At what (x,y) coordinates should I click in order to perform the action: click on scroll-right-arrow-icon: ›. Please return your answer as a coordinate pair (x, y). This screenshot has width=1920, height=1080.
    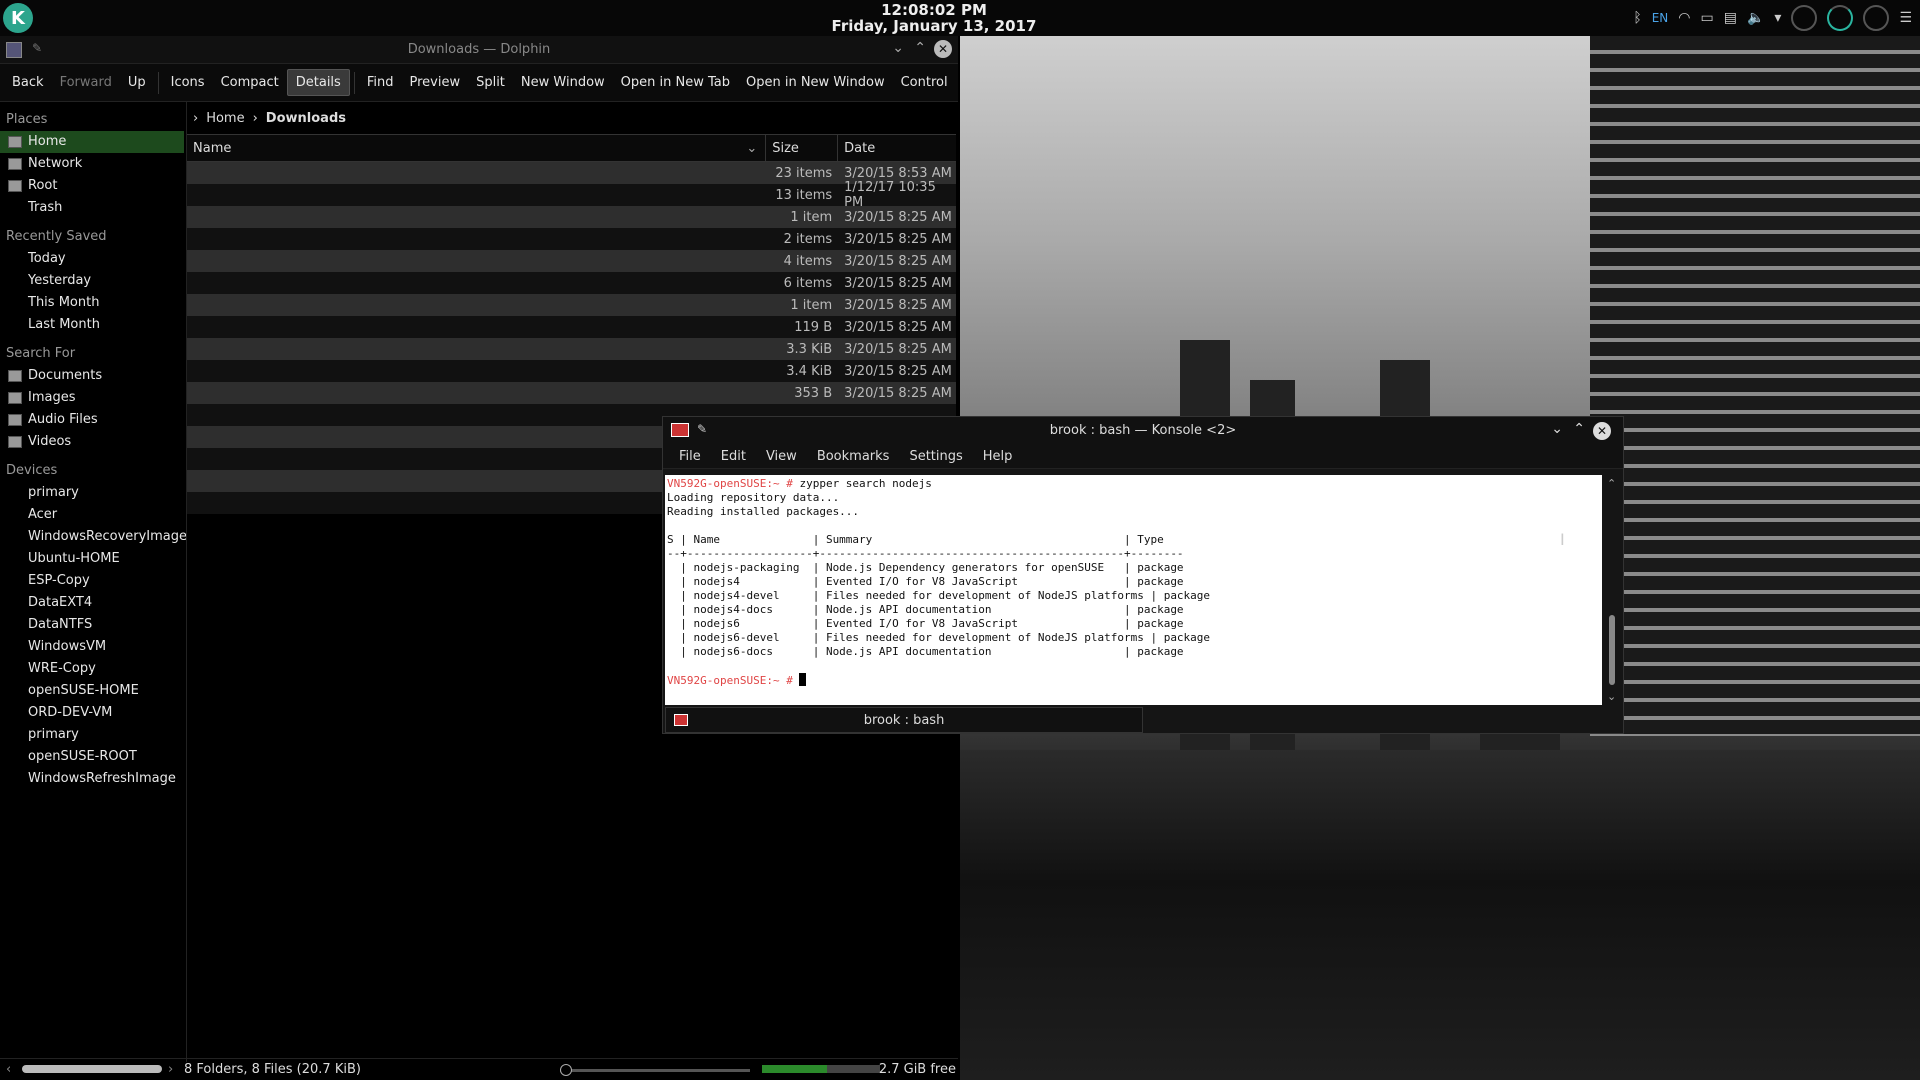
    Looking at the image, I should click on (170, 1069).